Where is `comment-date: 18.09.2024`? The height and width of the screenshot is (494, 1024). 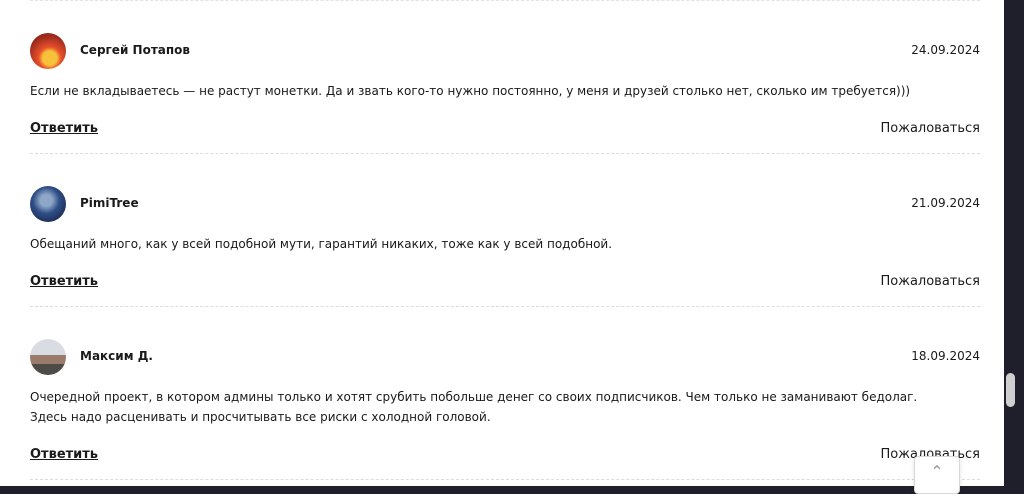
comment-date: 18.09.2024 is located at coordinates (945, 356).